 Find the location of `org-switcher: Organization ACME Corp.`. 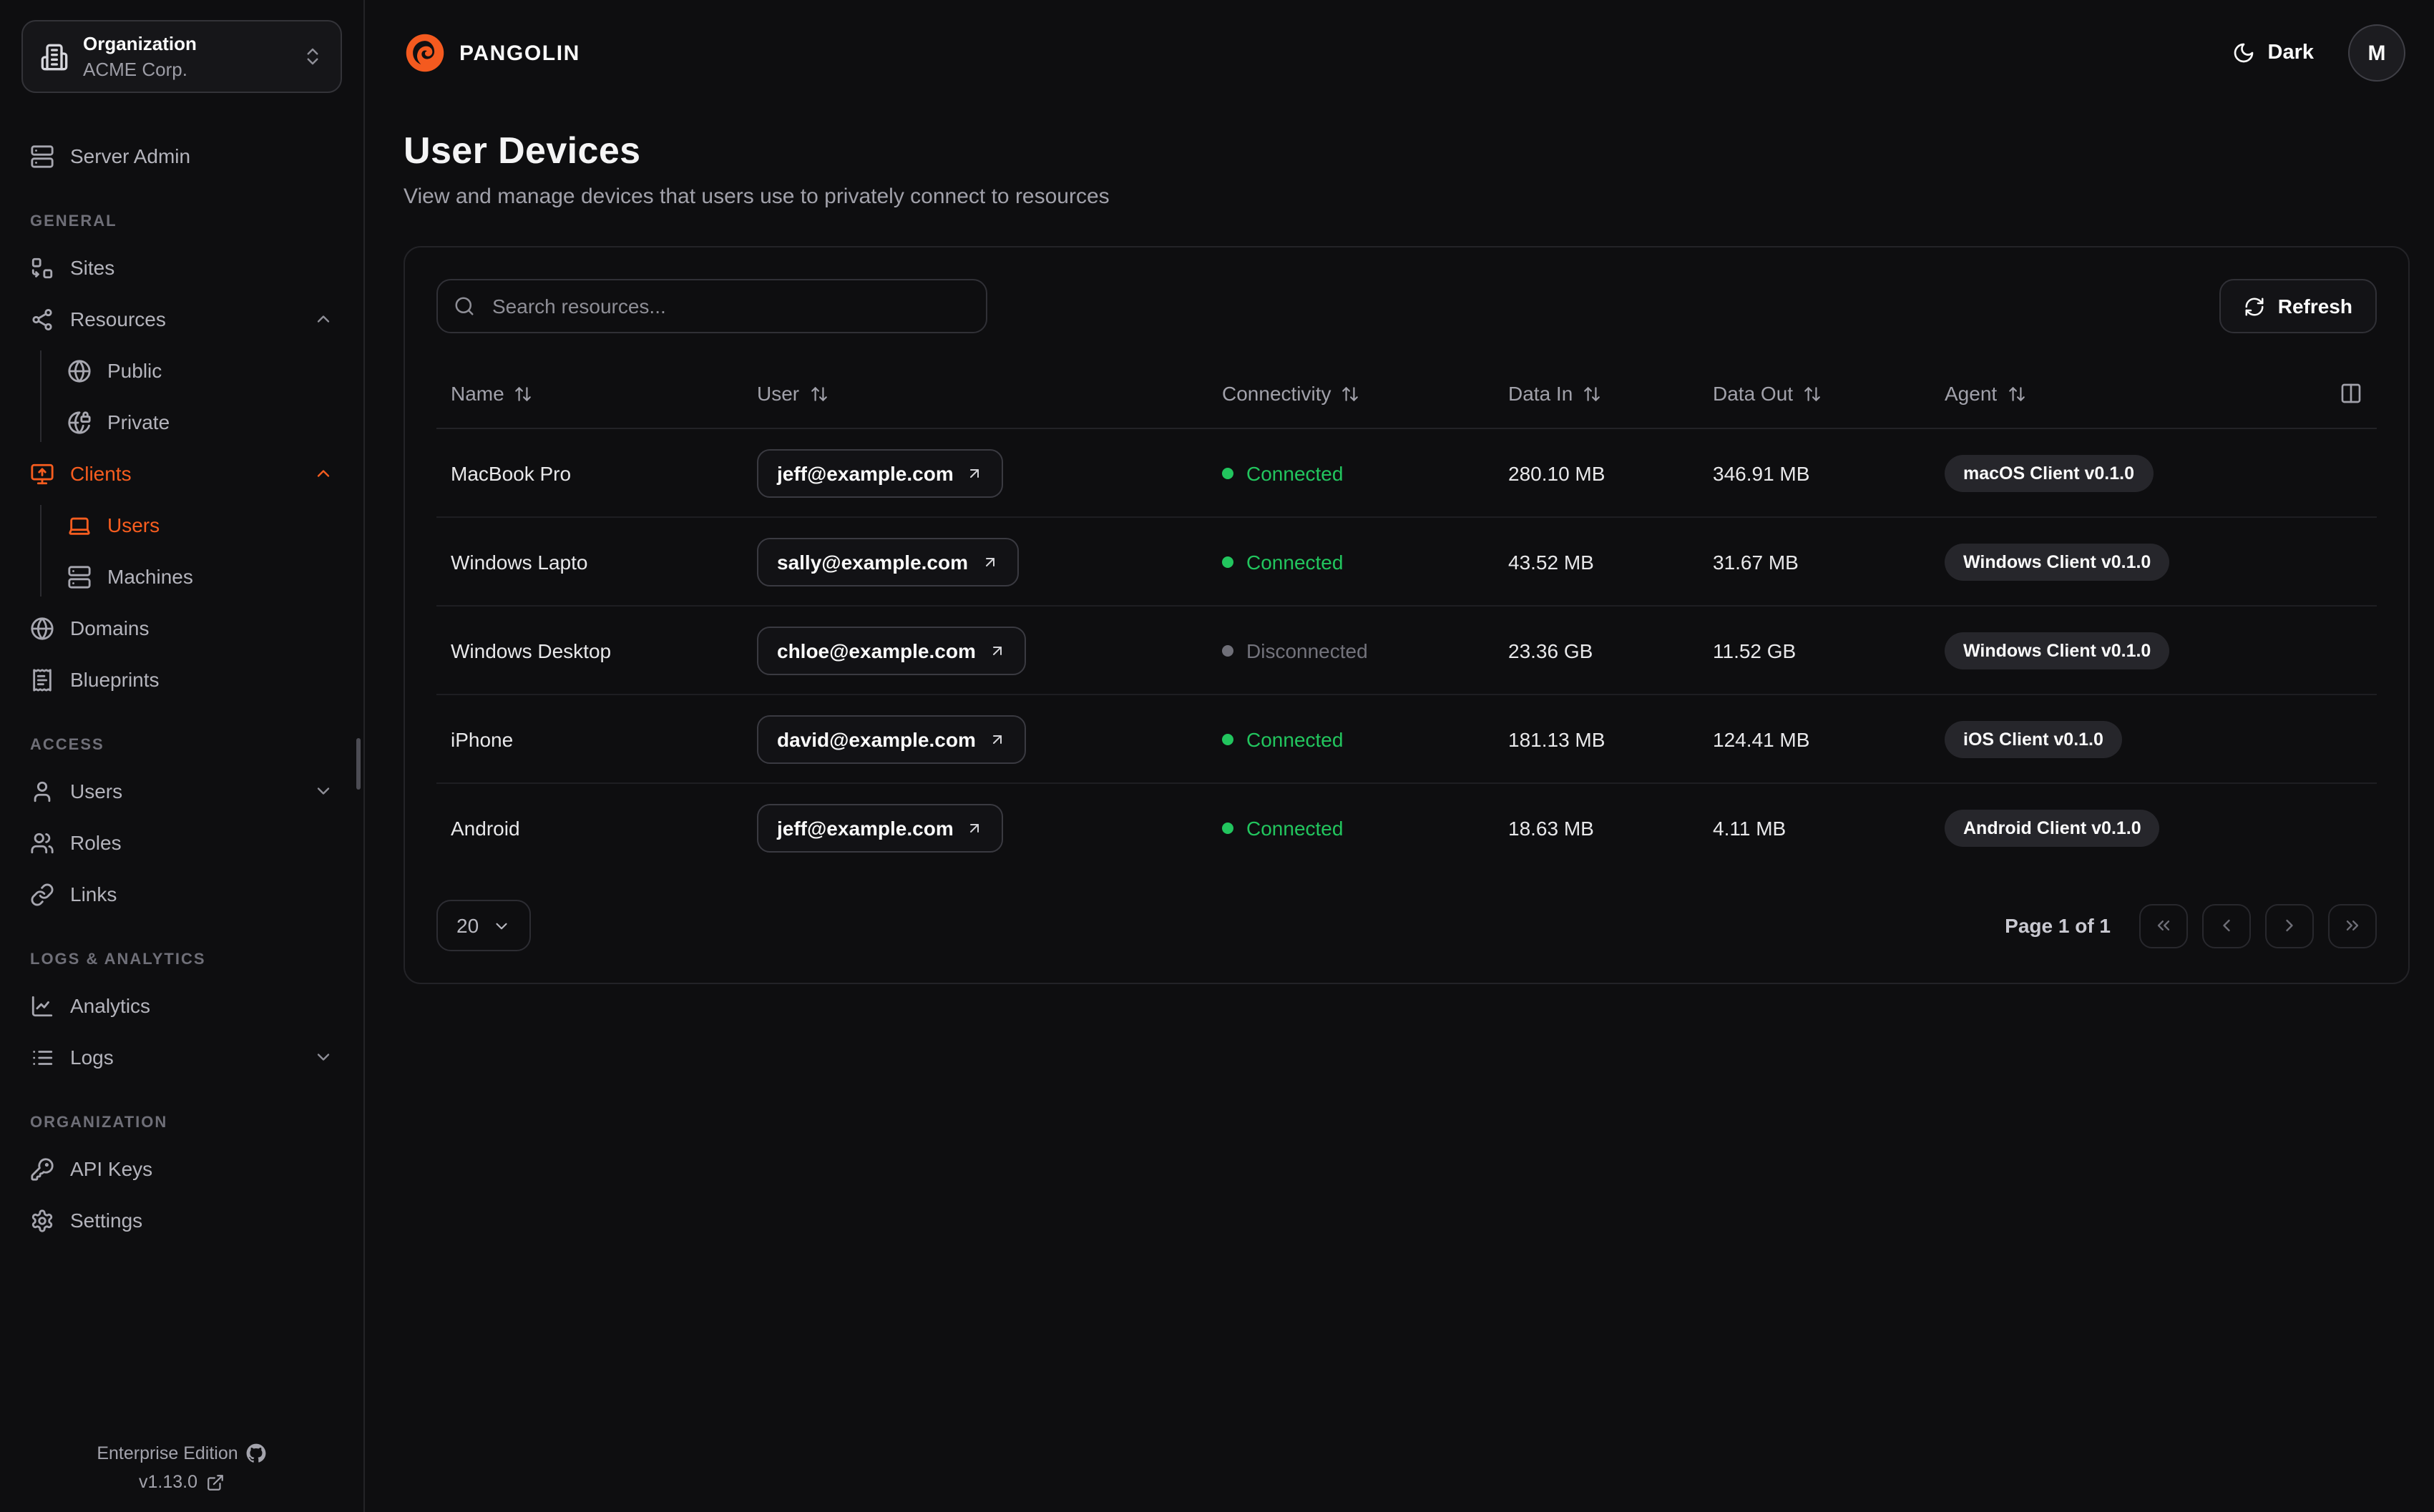

org-switcher: Organization ACME Corp. is located at coordinates (181, 57).